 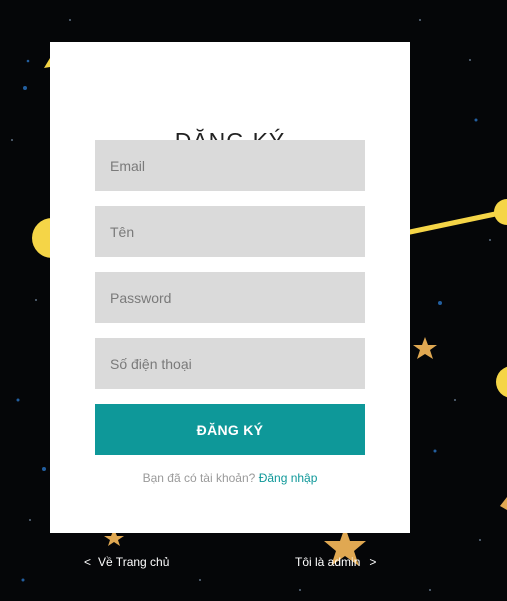 What do you see at coordinates (88, 562) in the screenshot?
I see `chevron-left-icon: <` at bounding box center [88, 562].